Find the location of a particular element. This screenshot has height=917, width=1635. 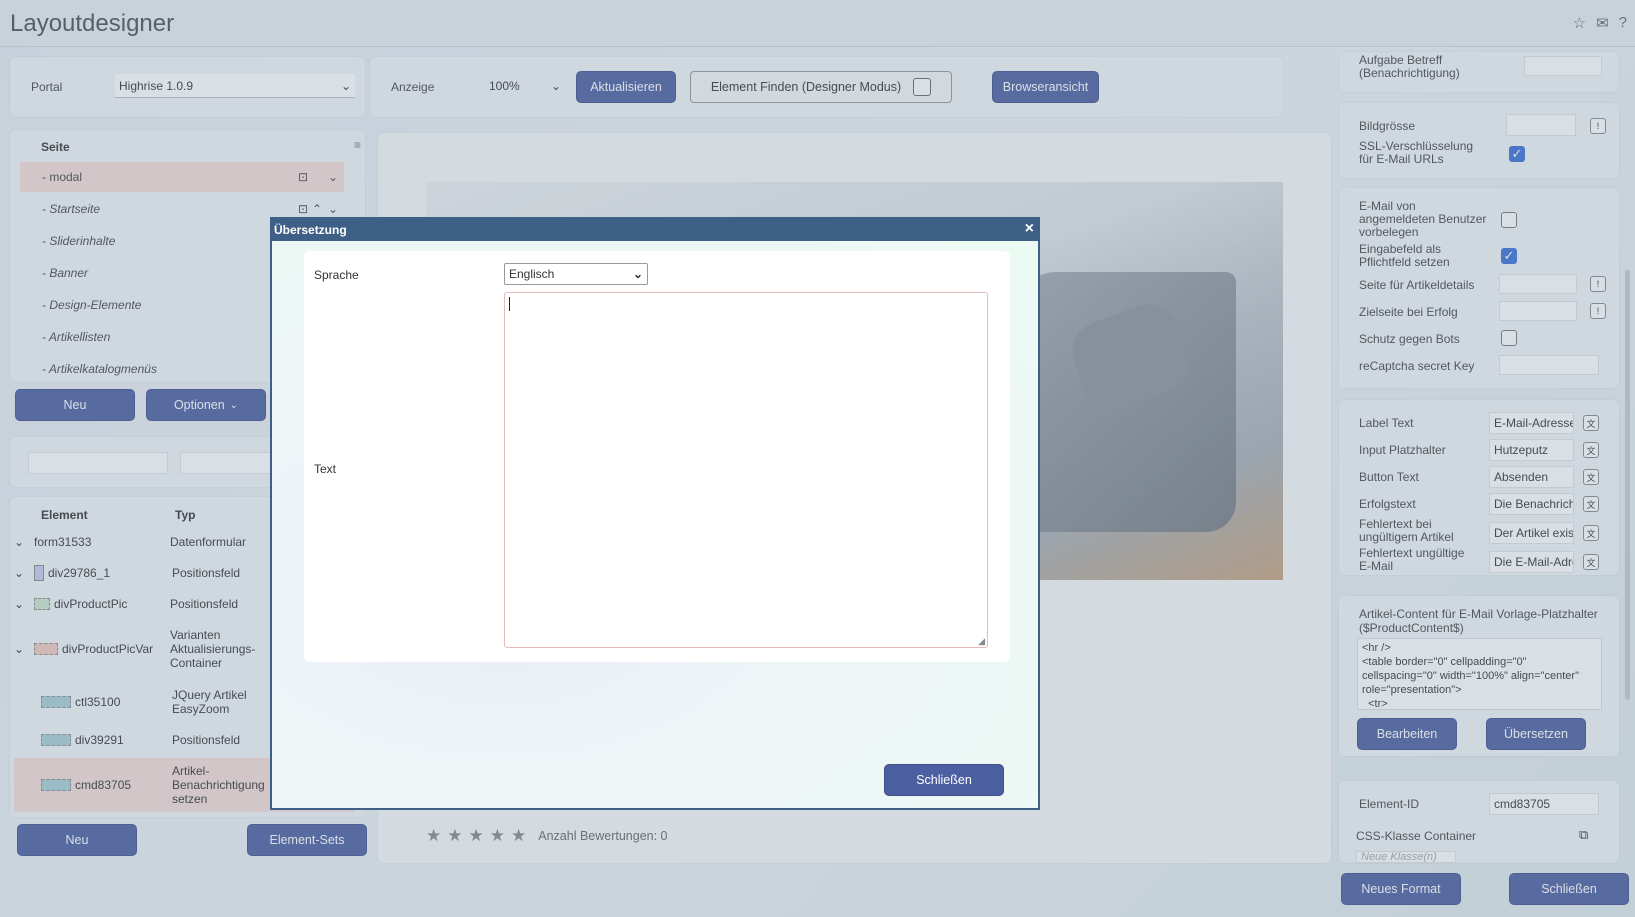

language-label: Sprache is located at coordinates (336, 275).